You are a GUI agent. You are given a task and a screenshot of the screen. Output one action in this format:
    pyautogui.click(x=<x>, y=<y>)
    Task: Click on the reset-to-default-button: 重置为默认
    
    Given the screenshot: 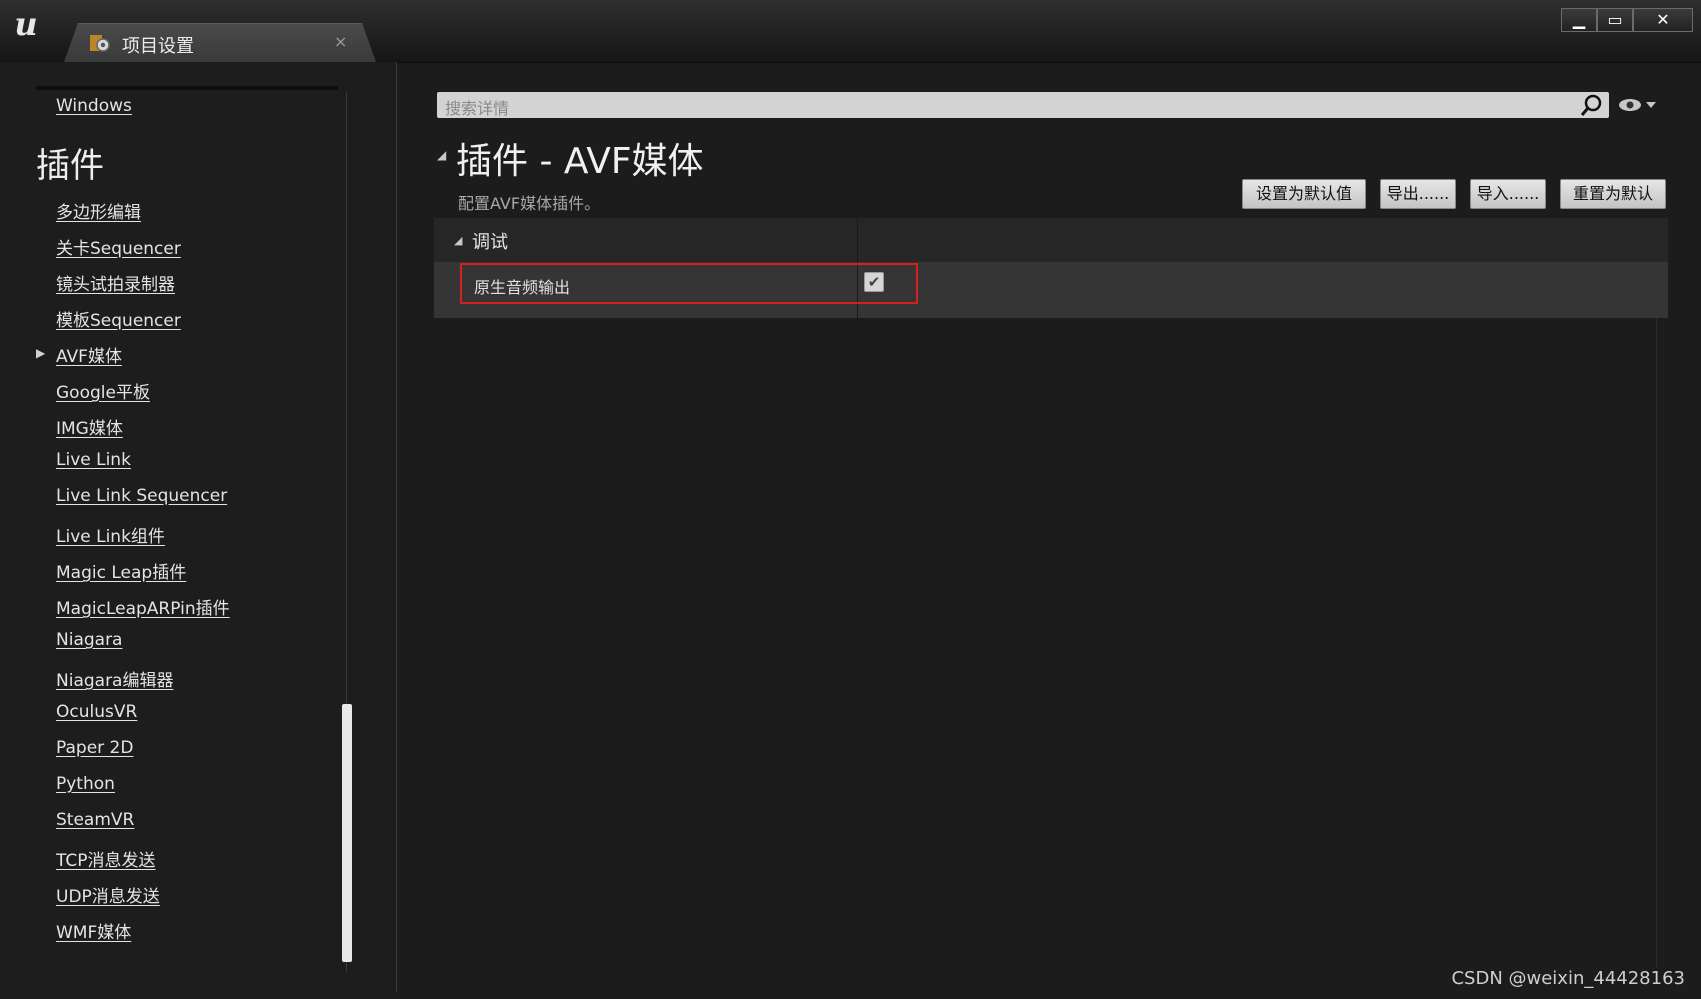 What is the action you would take?
    pyautogui.click(x=1613, y=194)
    